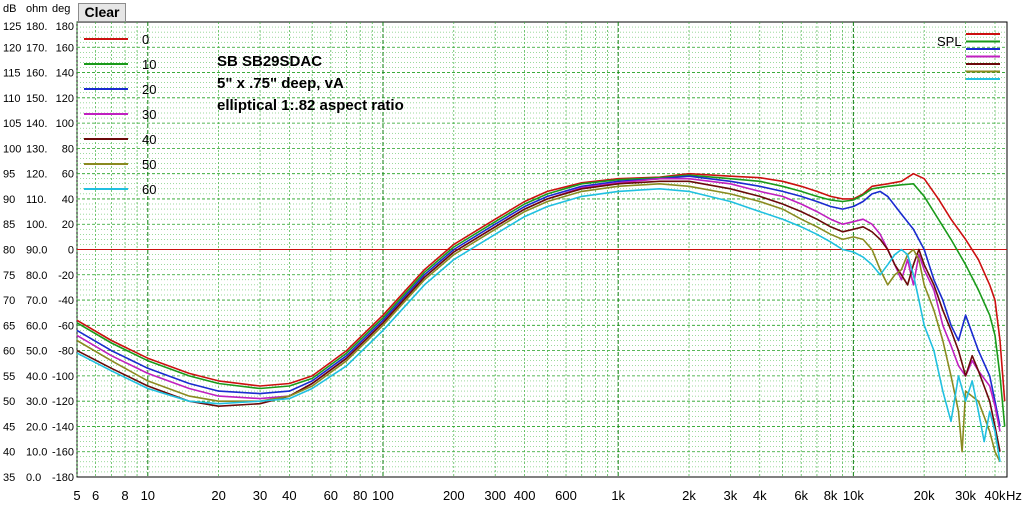 This screenshot has width=1035, height=511. What do you see at coordinates (36, 149) in the screenshot?
I see `y-tick-ohm: 130.` at bounding box center [36, 149].